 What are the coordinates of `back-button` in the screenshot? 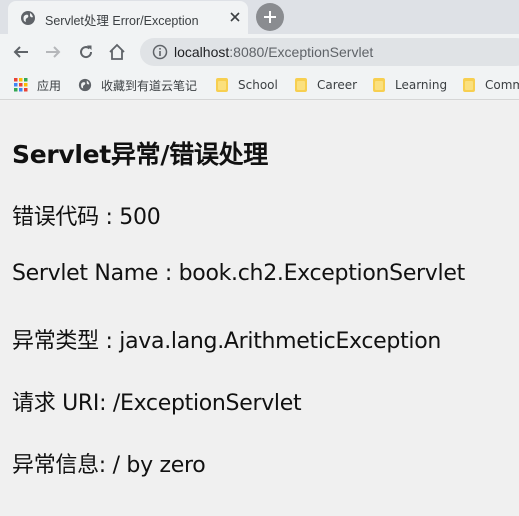 It's located at (21, 52).